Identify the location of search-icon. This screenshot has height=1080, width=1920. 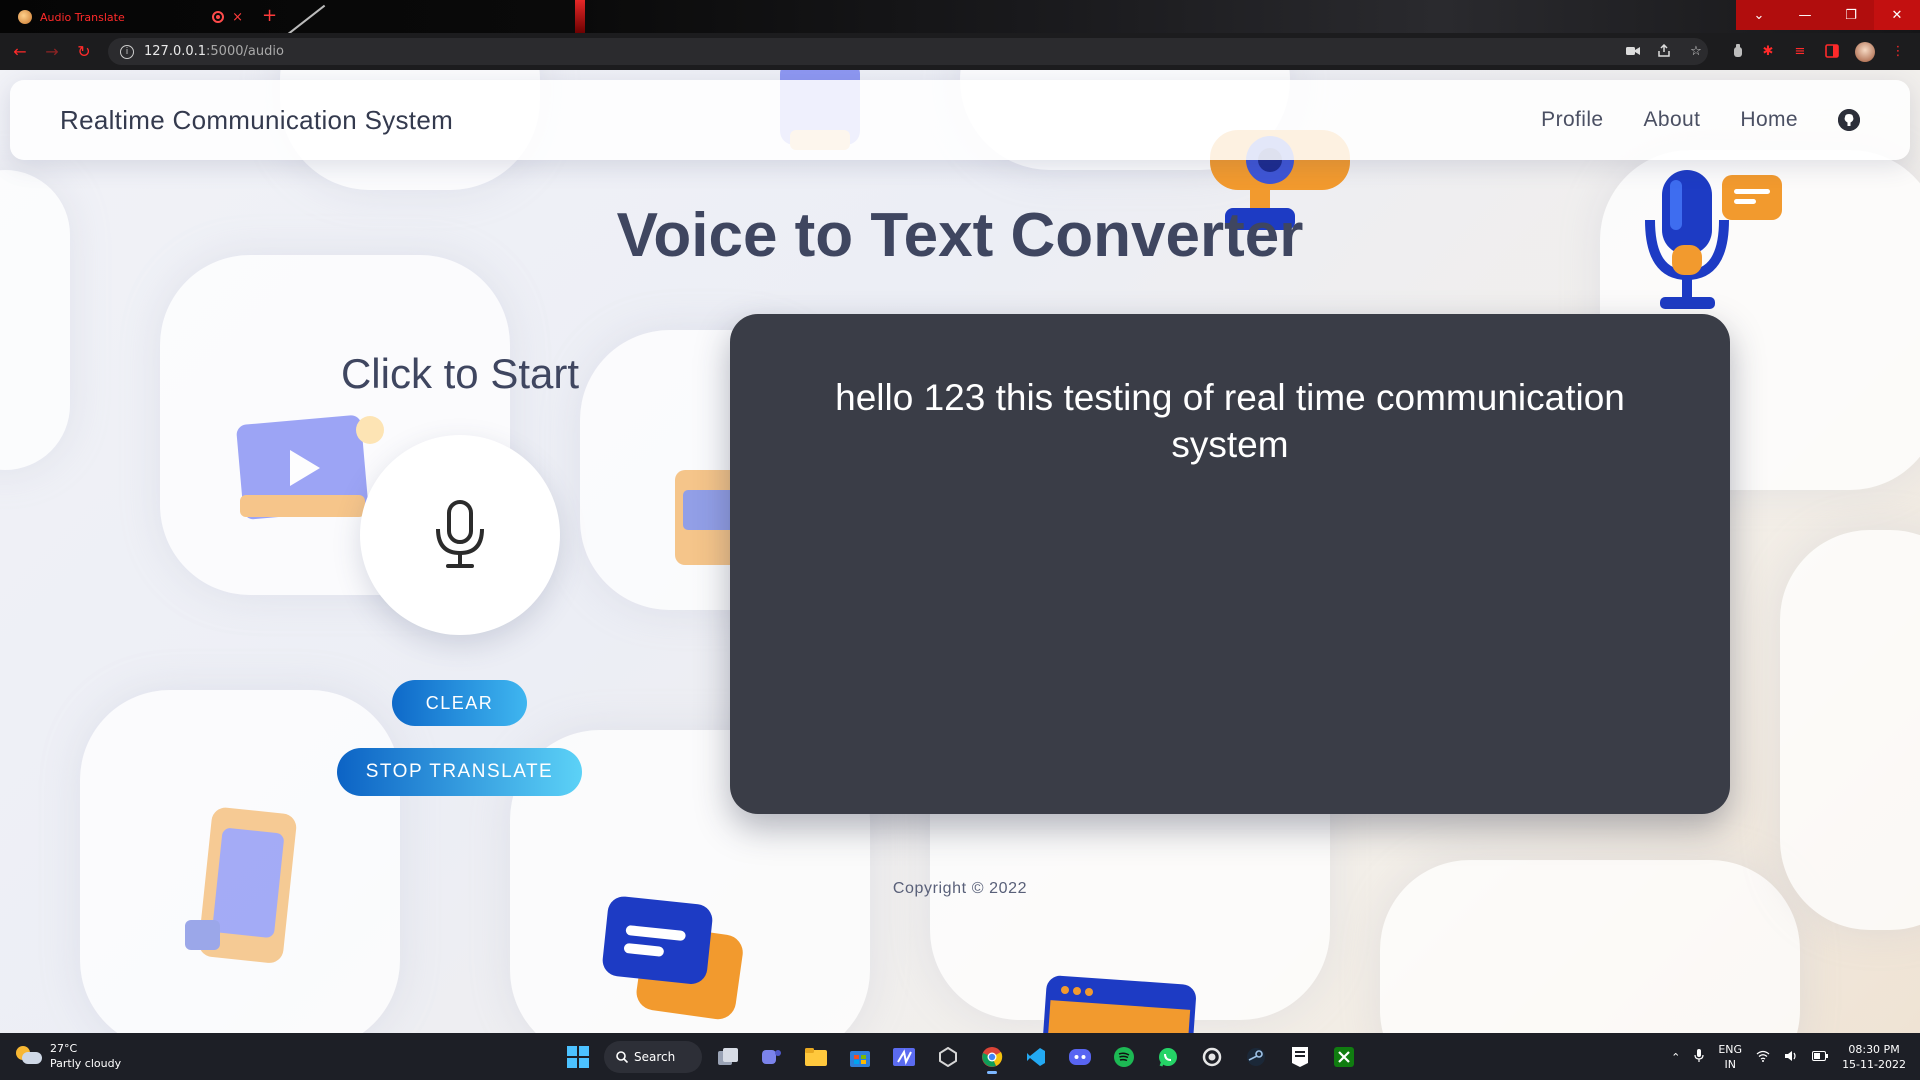
(622, 1056).